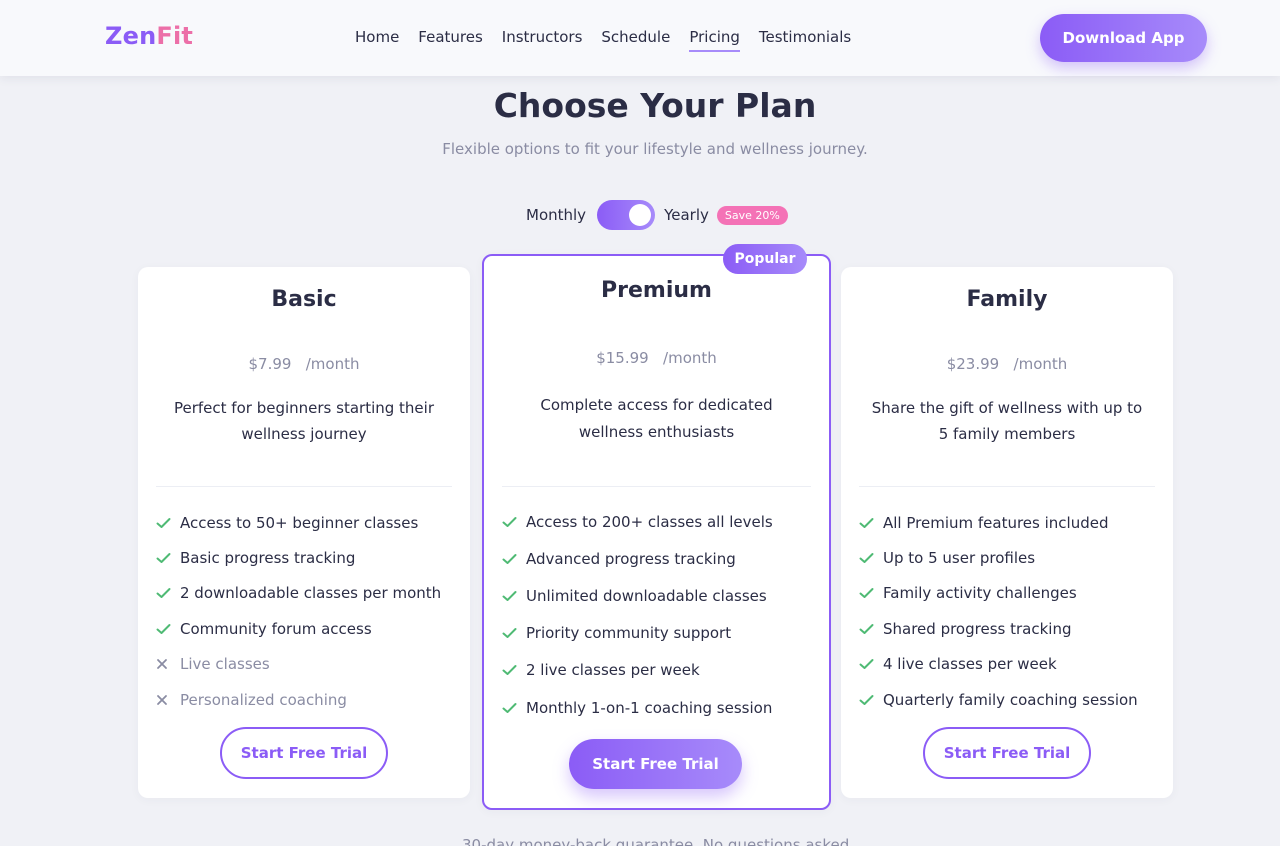  I want to click on feature-text: Family activity challenges, so click(980, 593).